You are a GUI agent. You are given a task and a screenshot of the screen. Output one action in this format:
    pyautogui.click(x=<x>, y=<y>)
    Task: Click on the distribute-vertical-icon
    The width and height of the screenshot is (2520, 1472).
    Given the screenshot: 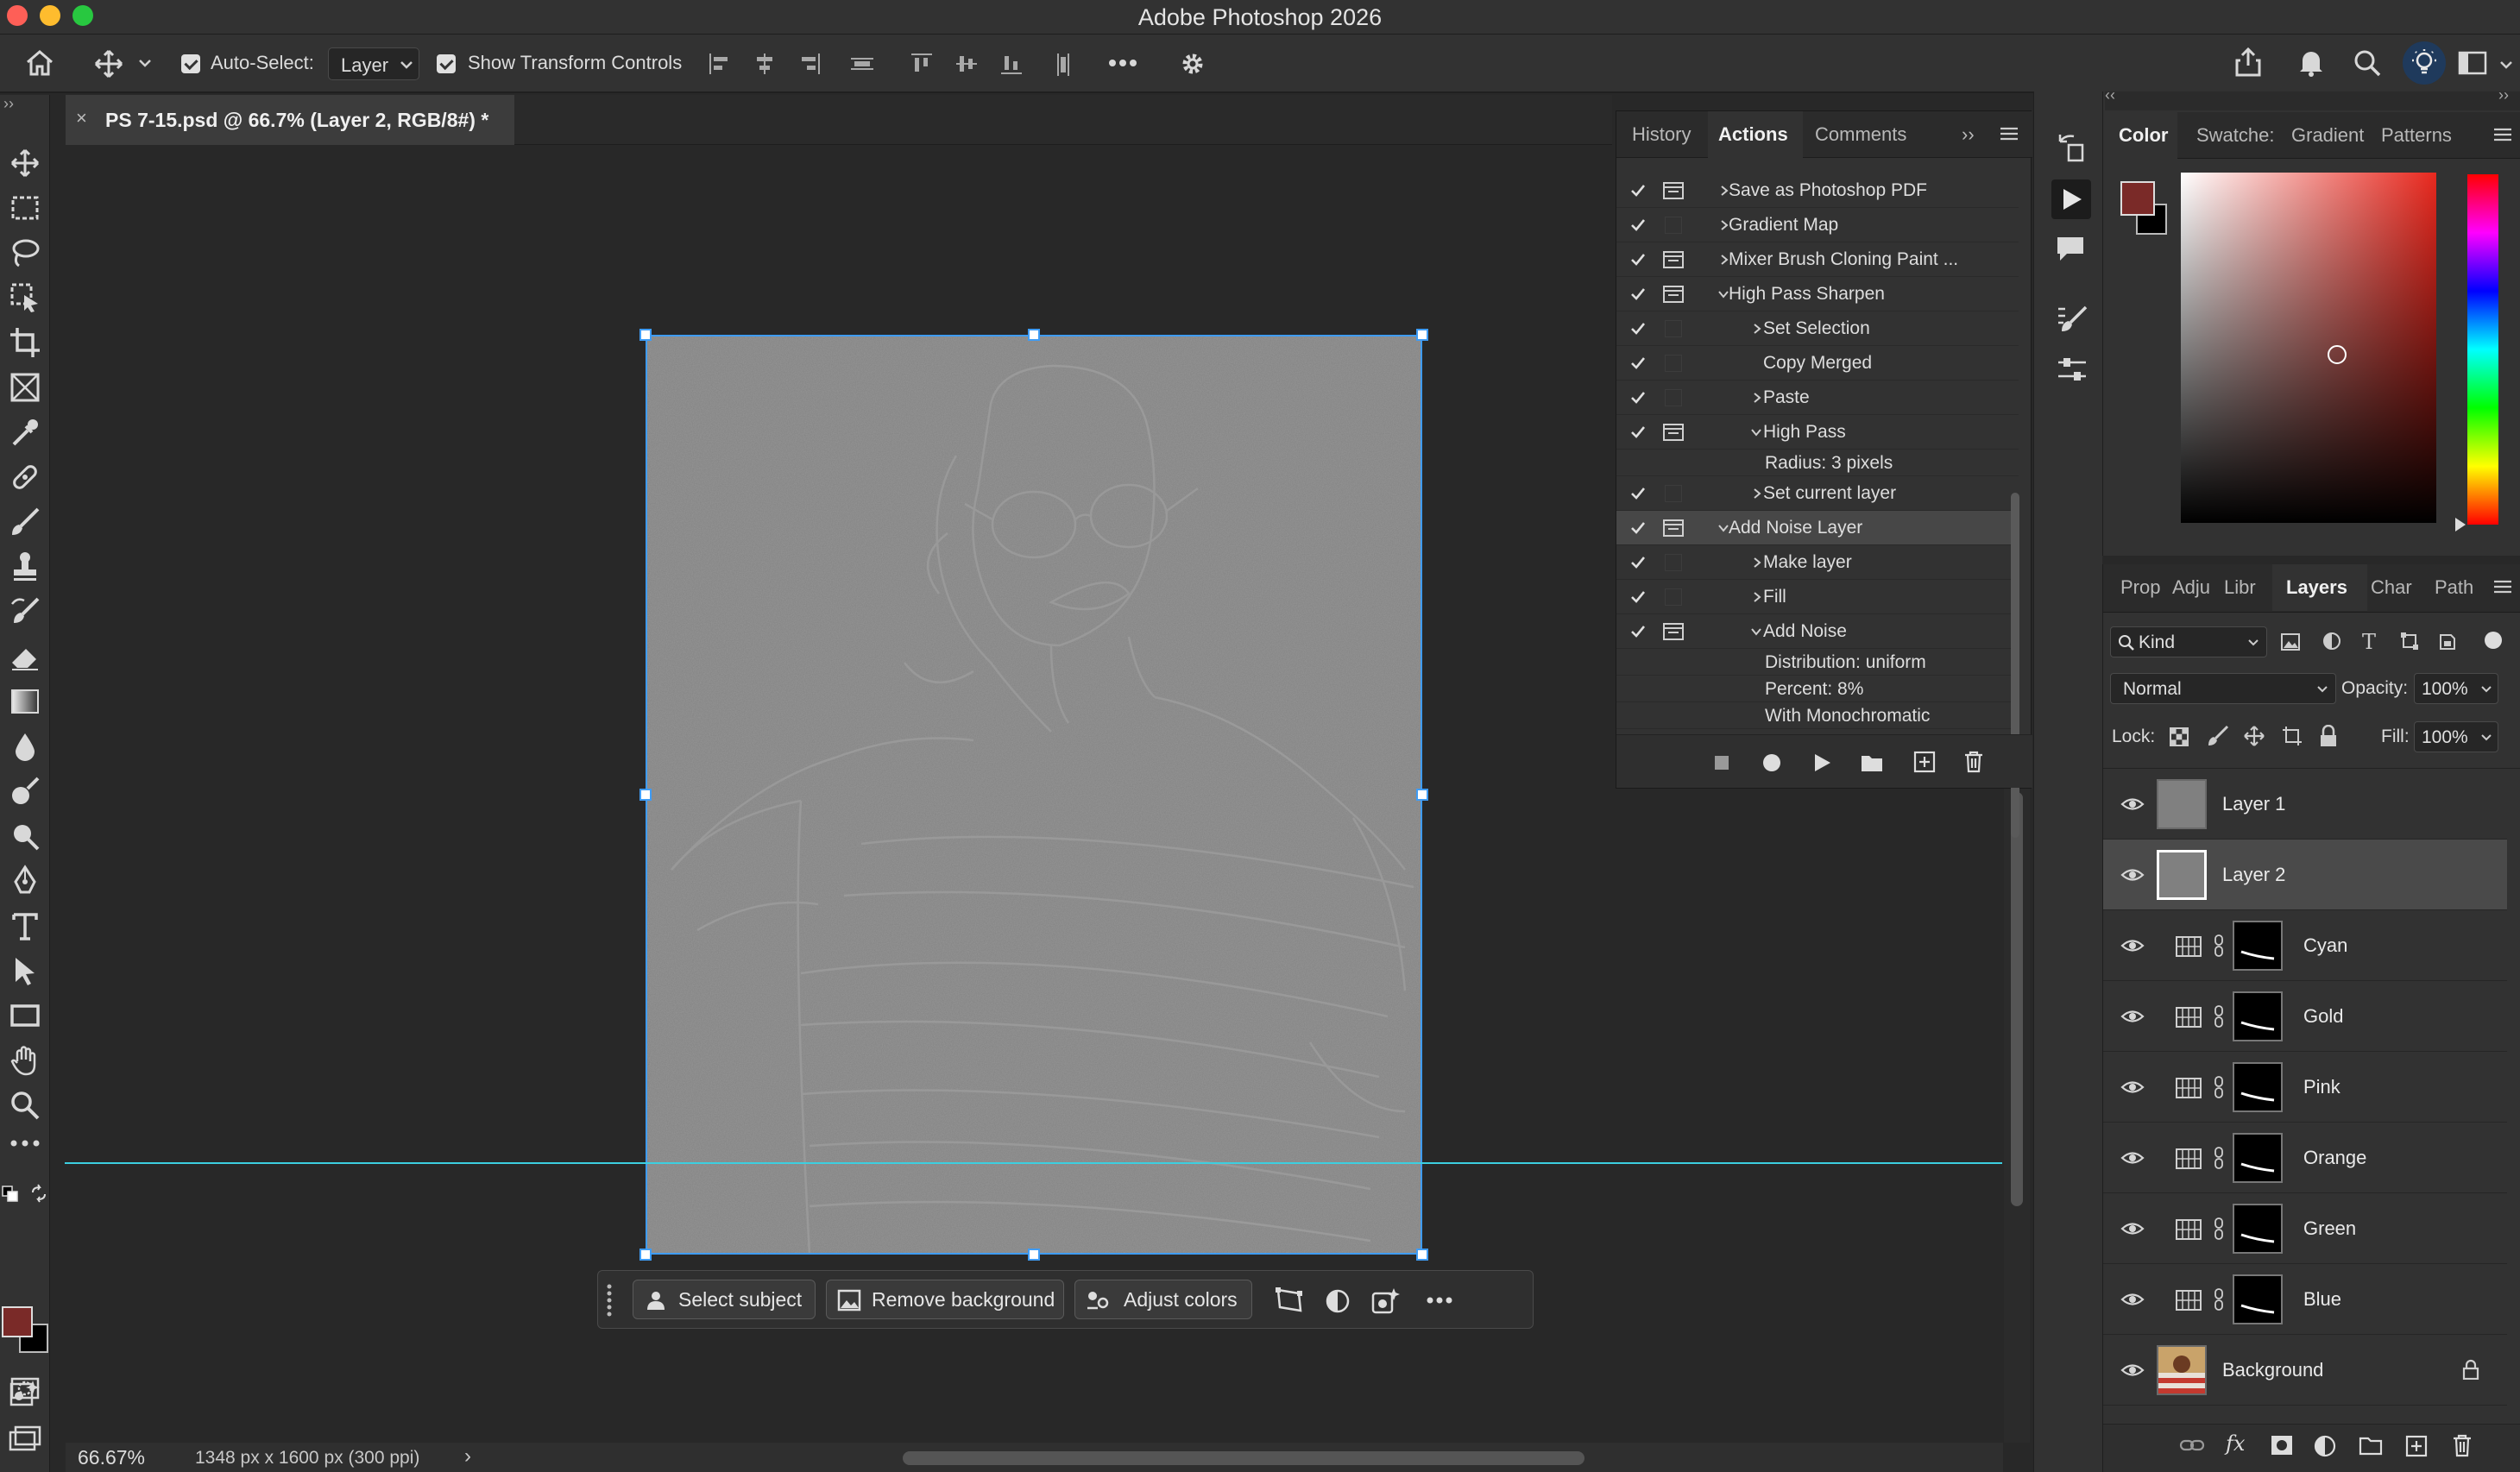 What is the action you would take?
    pyautogui.click(x=1063, y=65)
    